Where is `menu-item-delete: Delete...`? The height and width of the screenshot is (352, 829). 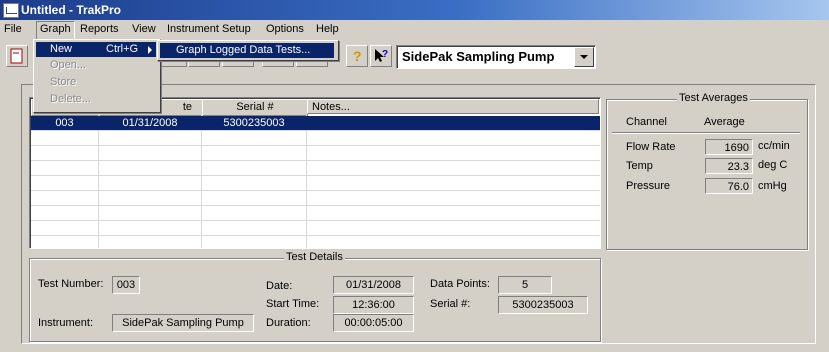
menu-item-delete: Delete... is located at coordinates (96, 99).